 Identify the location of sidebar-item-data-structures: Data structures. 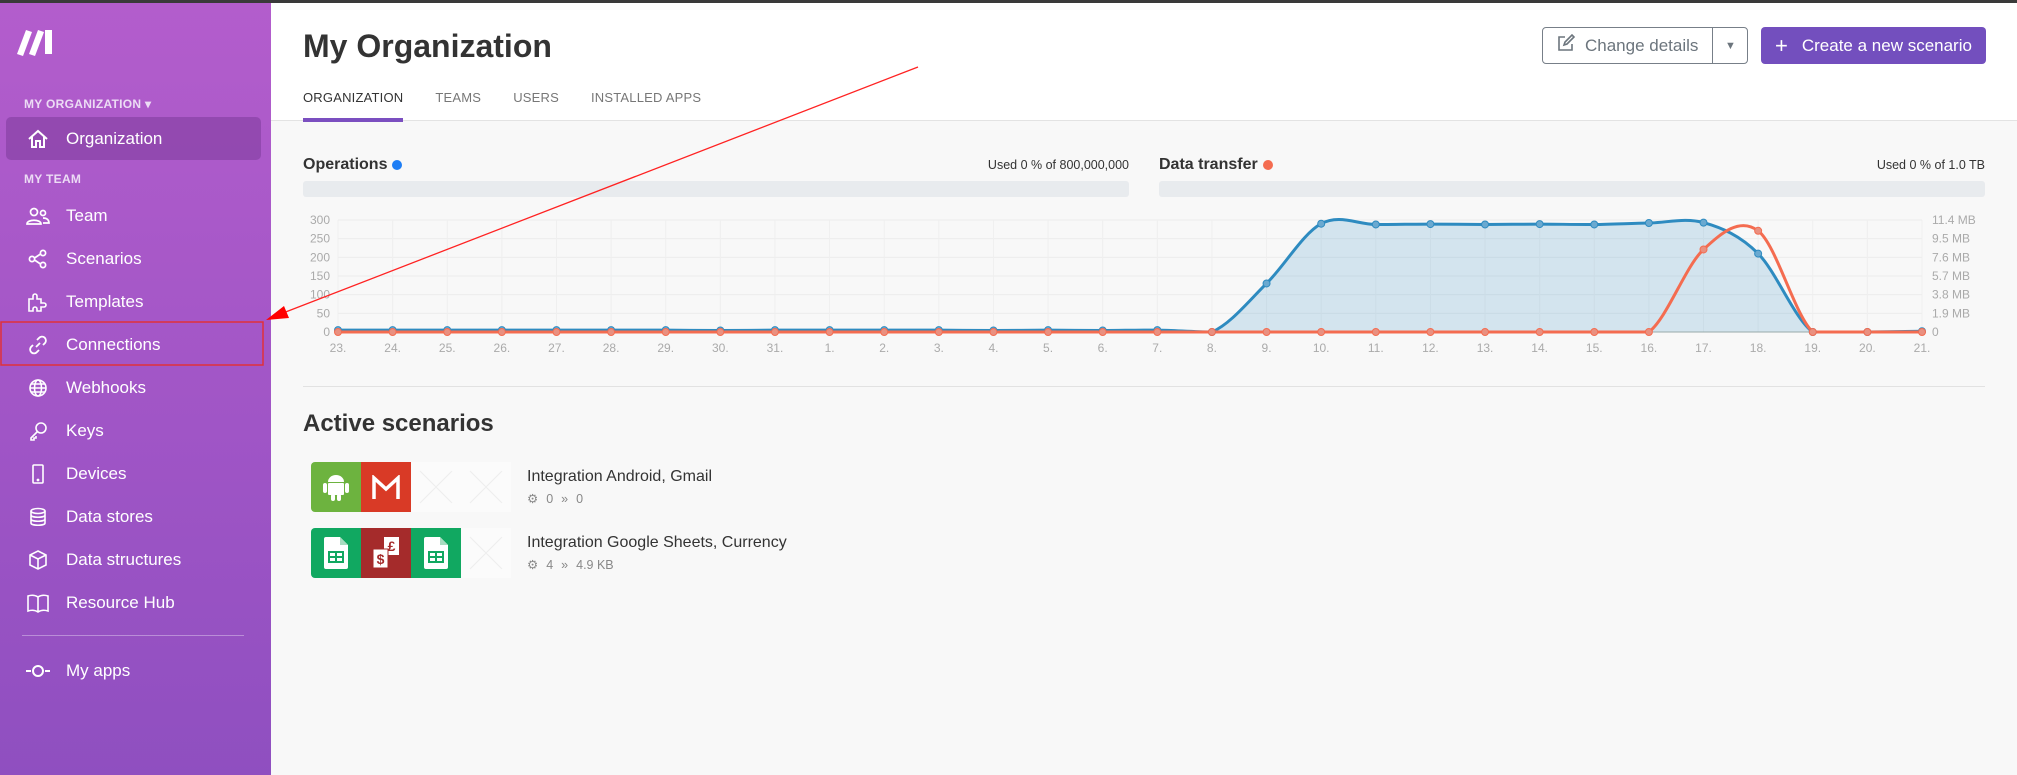
(133, 559).